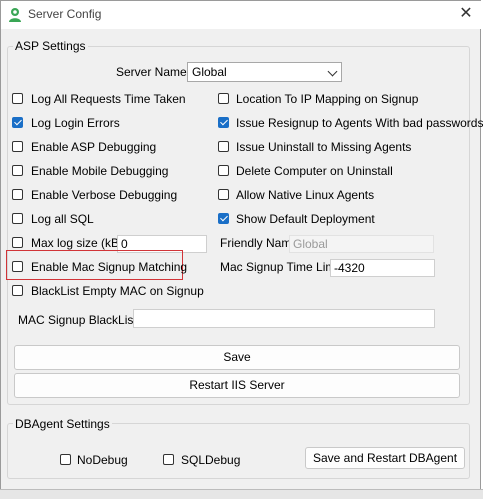  I want to click on checkbox-label: Location To IP Mapping on Signup, so click(327, 99).